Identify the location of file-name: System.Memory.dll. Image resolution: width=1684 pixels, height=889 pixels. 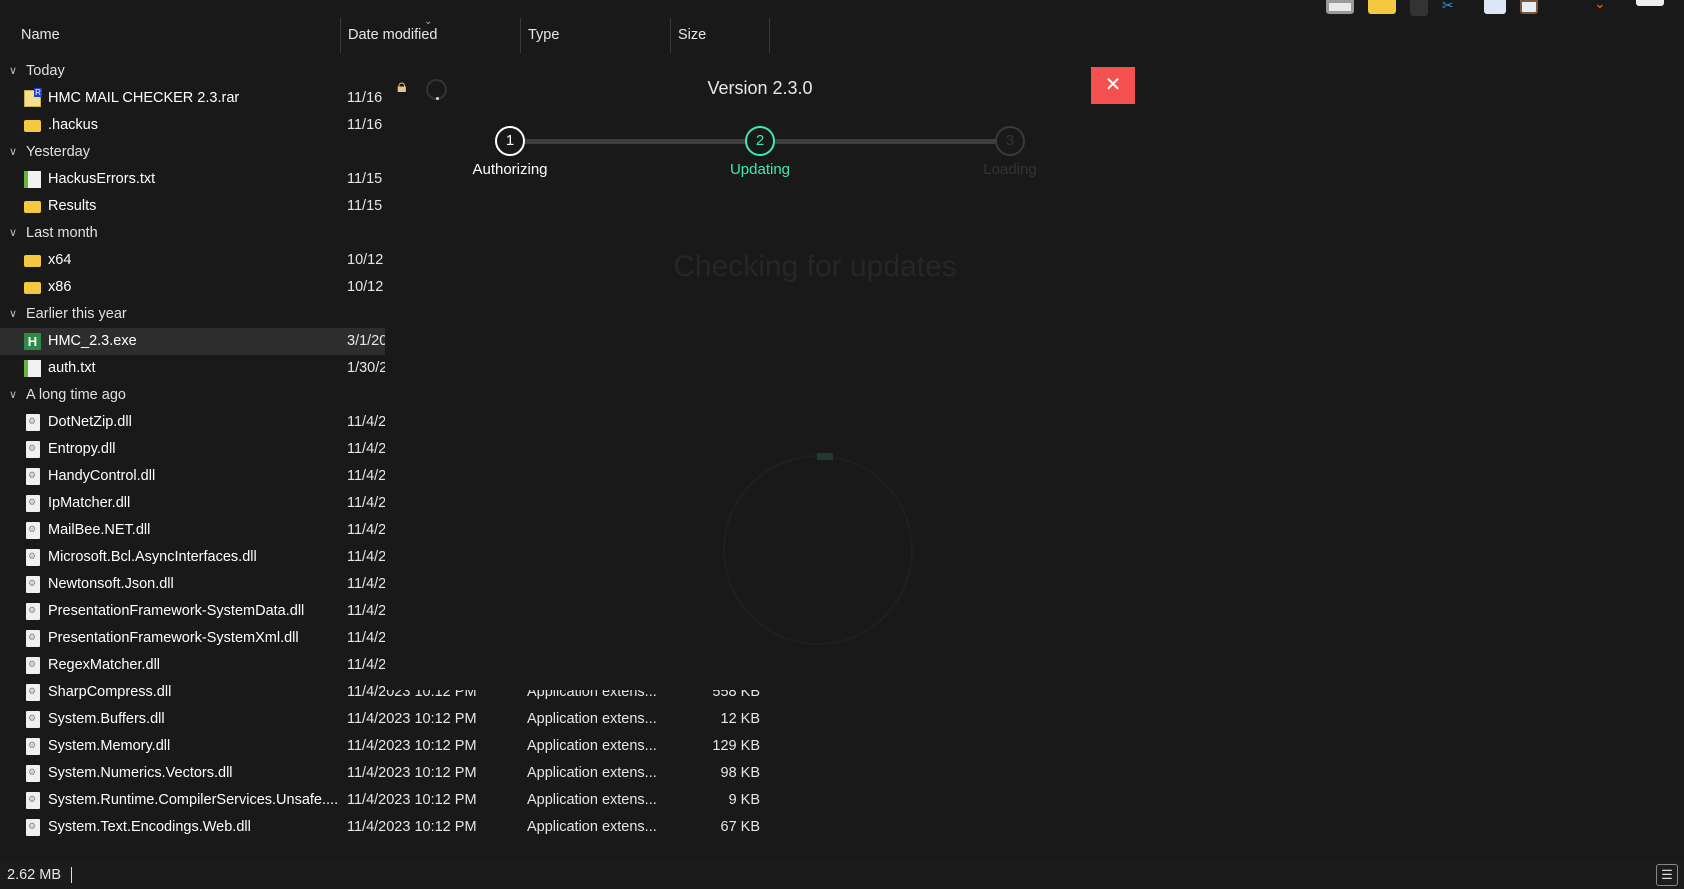
(109, 746).